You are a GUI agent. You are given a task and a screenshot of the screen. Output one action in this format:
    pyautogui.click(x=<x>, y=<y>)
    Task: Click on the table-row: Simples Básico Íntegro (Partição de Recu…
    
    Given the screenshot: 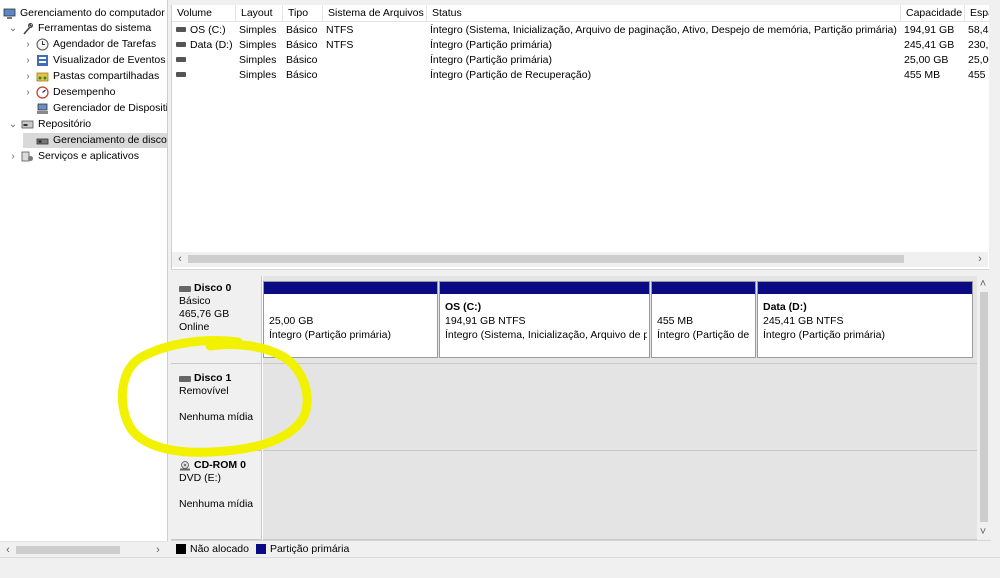 What is the action you would take?
    pyautogui.click(x=580, y=75)
    